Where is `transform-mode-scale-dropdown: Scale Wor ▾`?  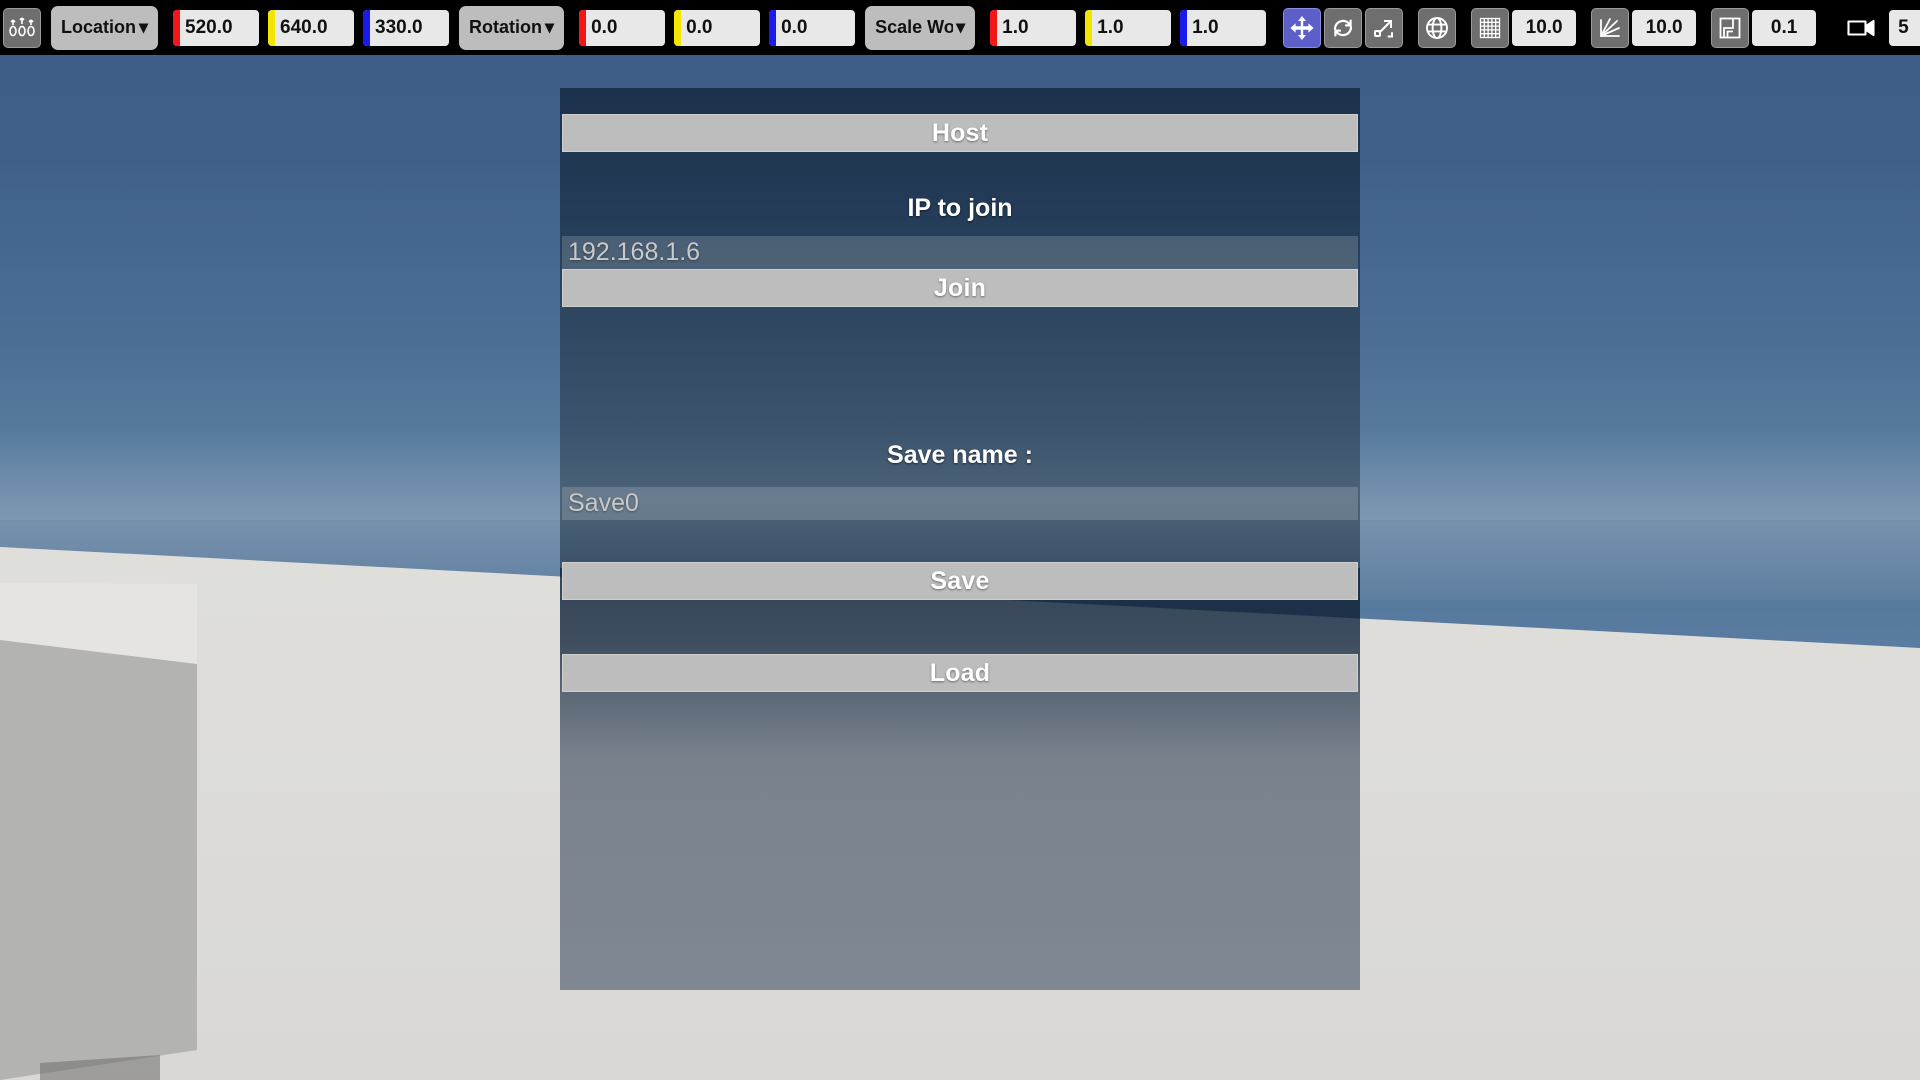
transform-mode-scale-dropdown: Scale Wor ▾ is located at coordinates (920, 27).